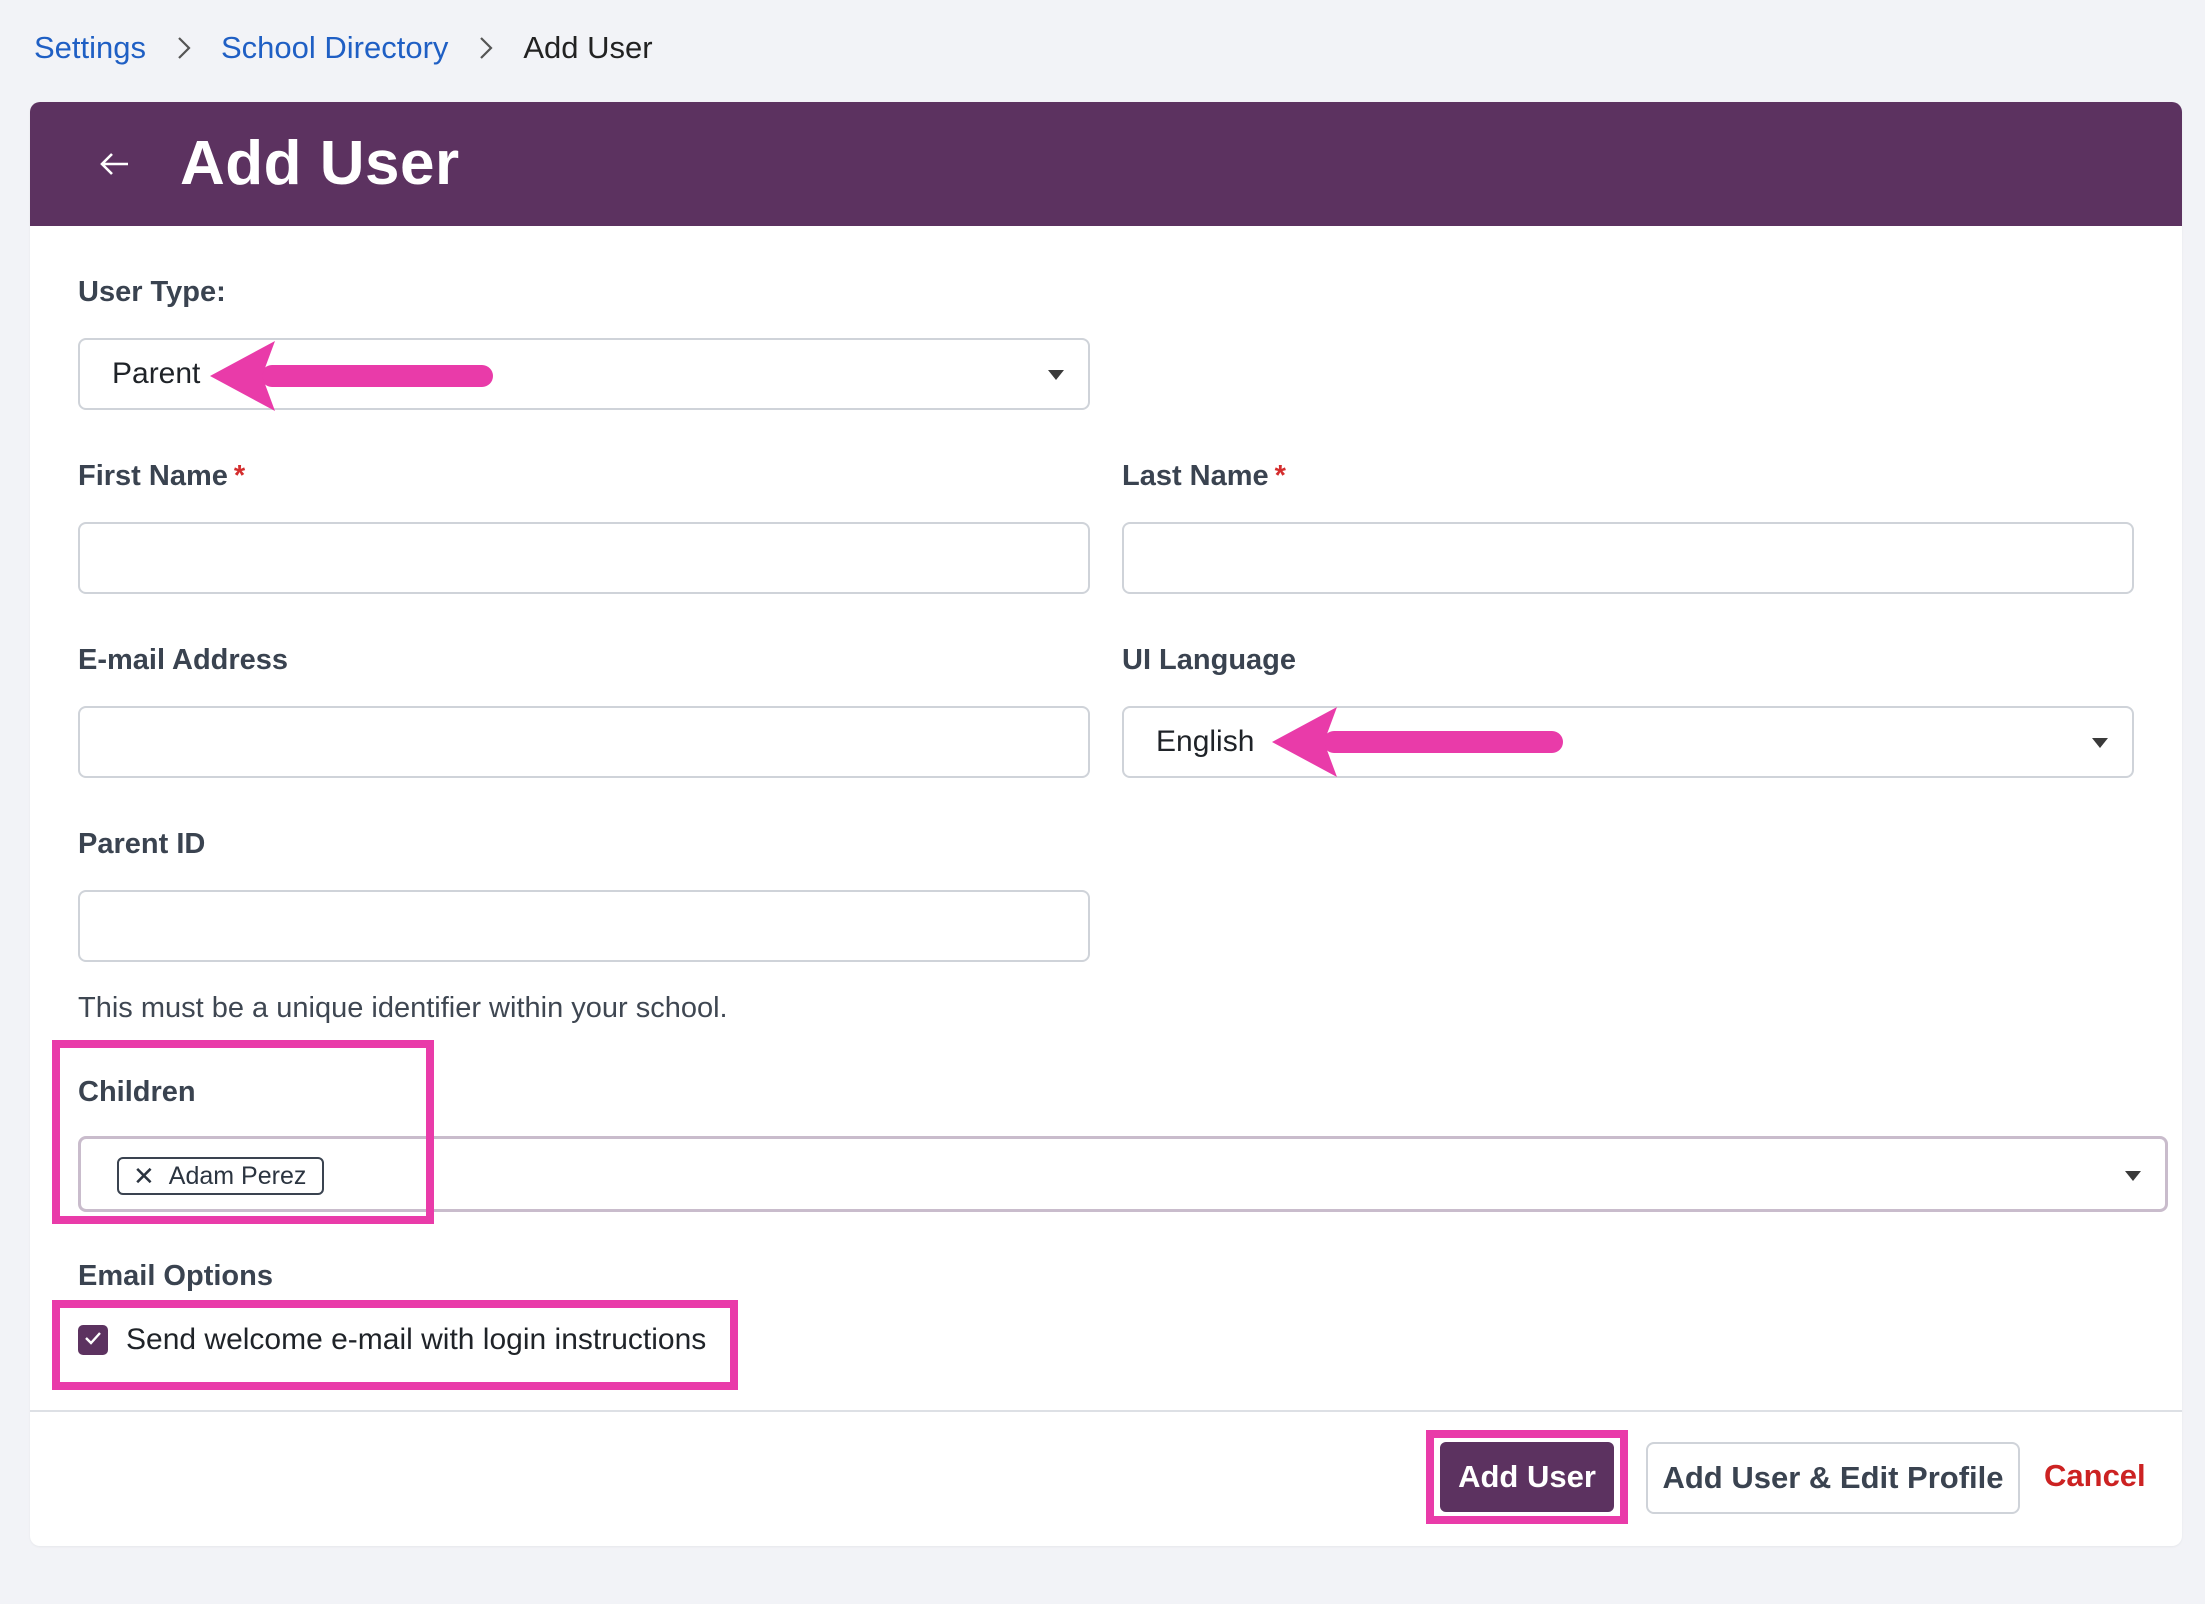 The height and width of the screenshot is (1604, 2205). What do you see at coordinates (1195, 476) in the screenshot?
I see `last-name-label-text: Last Name` at bounding box center [1195, 476].